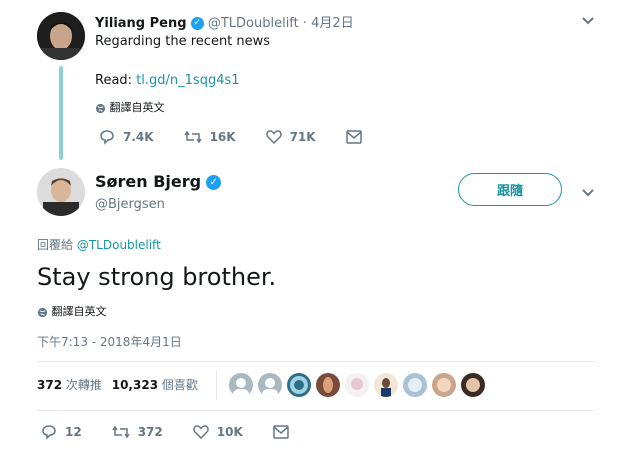  I want to click on parent-caret, so click(588, 20).